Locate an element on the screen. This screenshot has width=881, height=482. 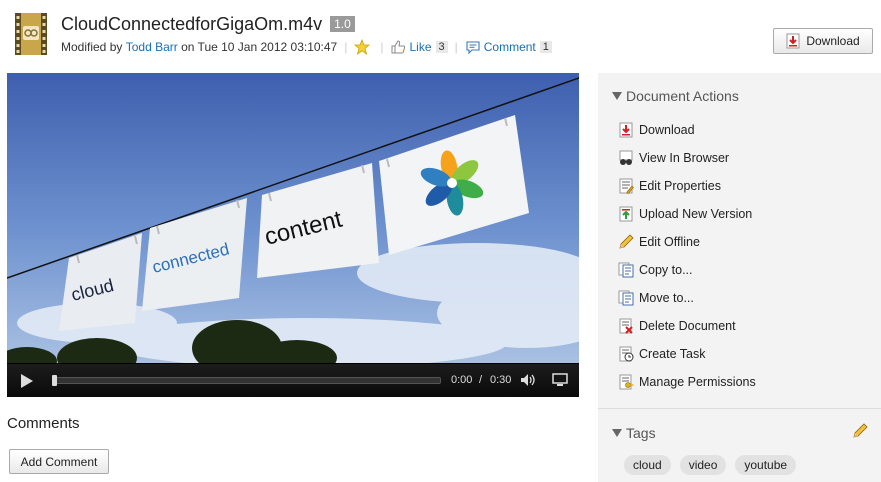
like-count: 3 is located at coordinates (441, 47).